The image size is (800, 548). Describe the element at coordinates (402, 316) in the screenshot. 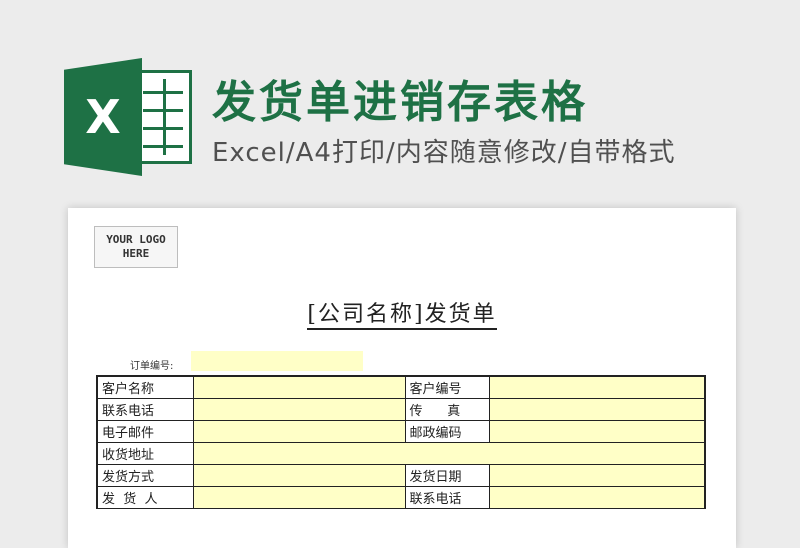

I see `document-title-text: [公司名称]发货单` at that location.